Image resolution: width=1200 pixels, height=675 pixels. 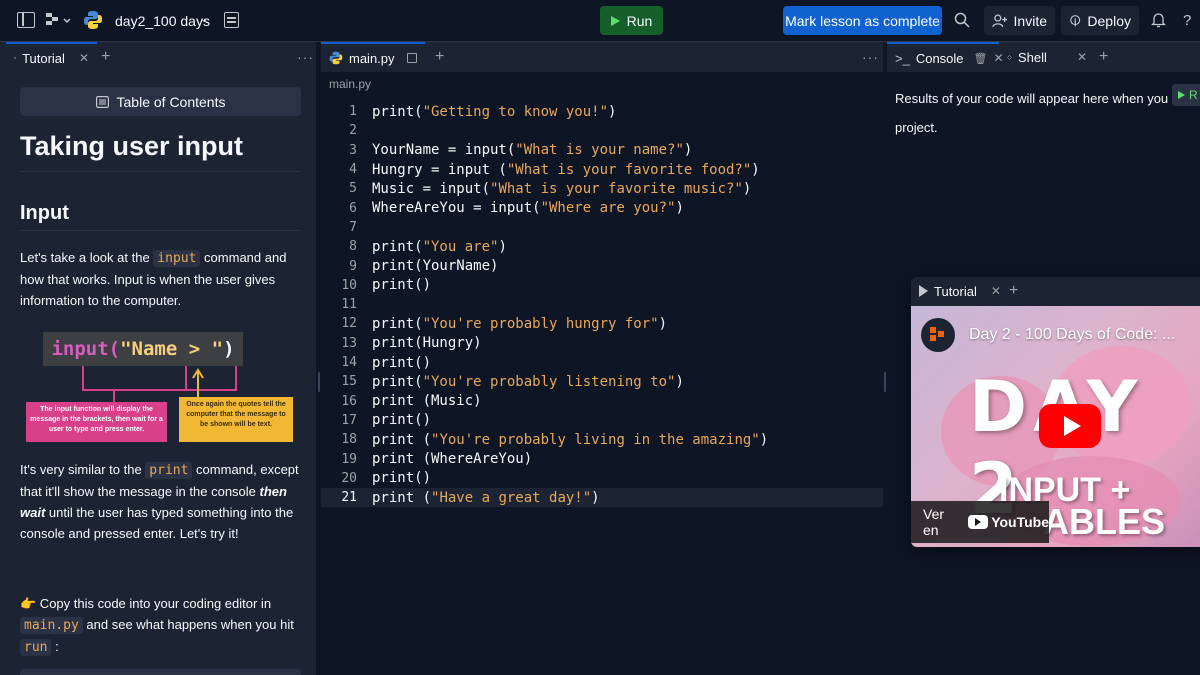 What do you see at coordinates (602, 130) in the screenshot?
I see `code-line: 2` at bounding box center [602, 130].